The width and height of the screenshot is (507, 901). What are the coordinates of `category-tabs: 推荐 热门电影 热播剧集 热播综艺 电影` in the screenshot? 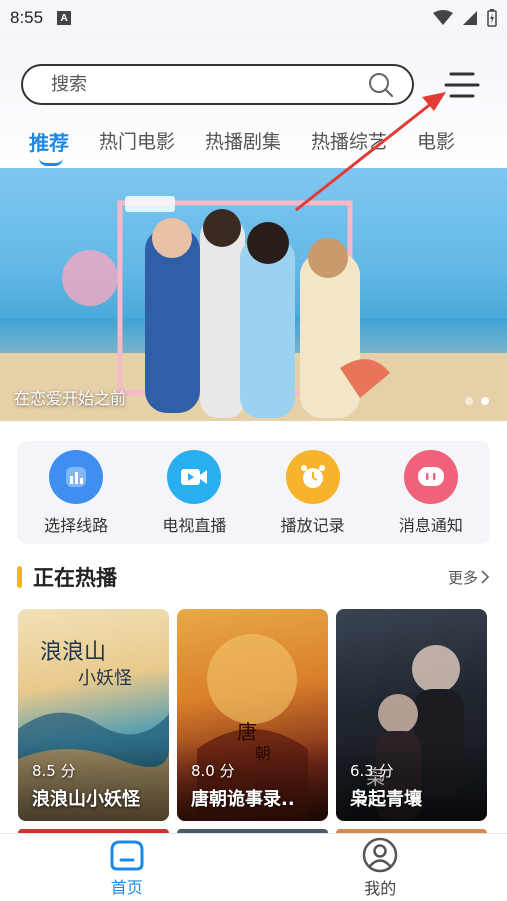 It's located at (253, 143).